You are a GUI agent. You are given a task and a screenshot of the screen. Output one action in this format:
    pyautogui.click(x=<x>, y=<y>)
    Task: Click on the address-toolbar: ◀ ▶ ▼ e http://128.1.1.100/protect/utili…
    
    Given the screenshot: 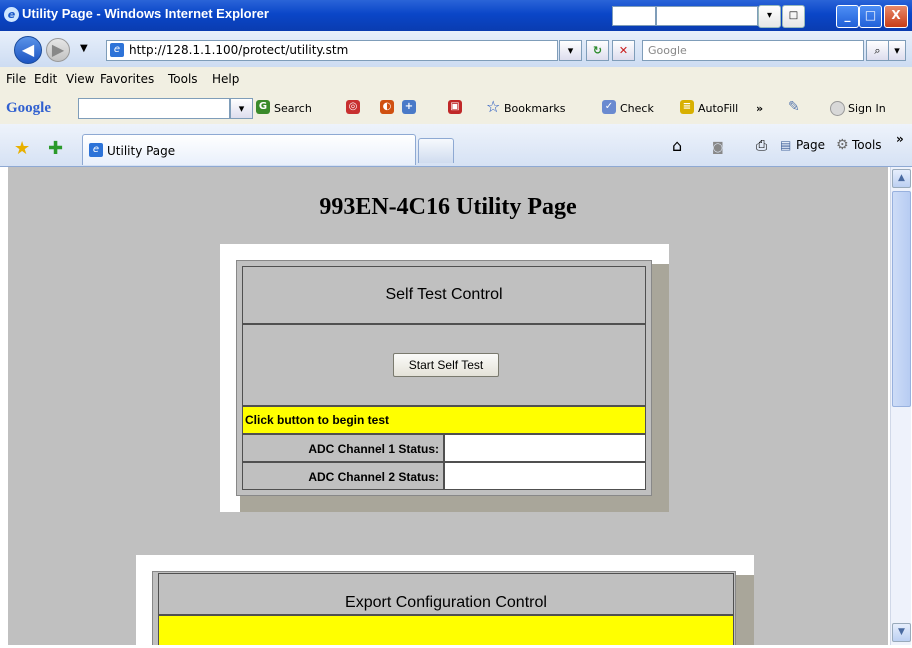 What is the action you would take?
    pyautogui.click(x=456, y=49)
    